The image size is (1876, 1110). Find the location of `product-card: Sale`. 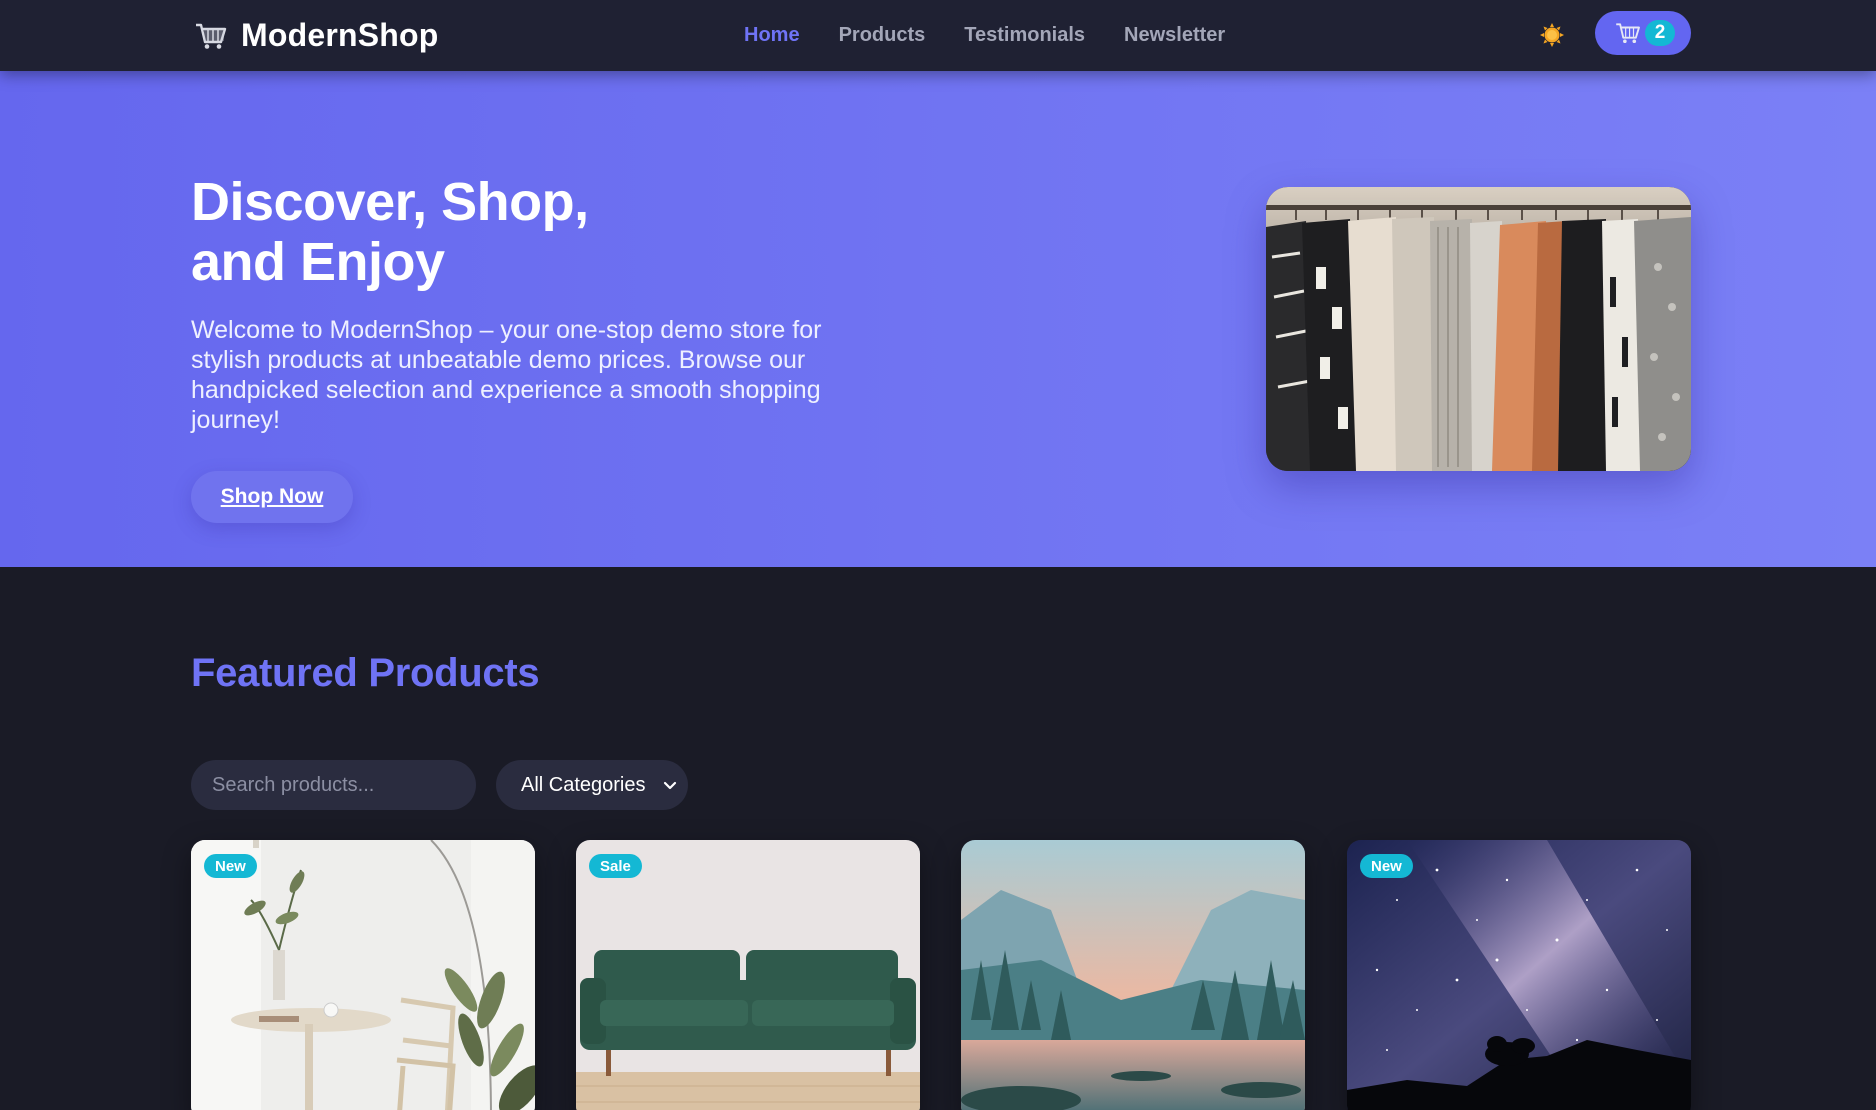

product-card: Sale is located at coordinates (748, 975).